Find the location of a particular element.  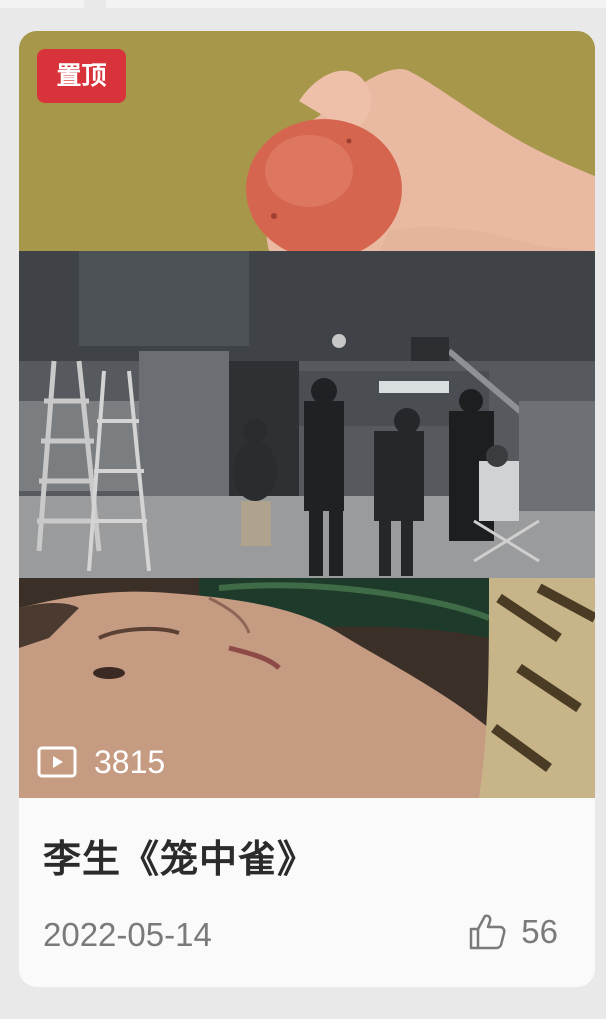

like-count: 56 is located at coordinates (539, 931).